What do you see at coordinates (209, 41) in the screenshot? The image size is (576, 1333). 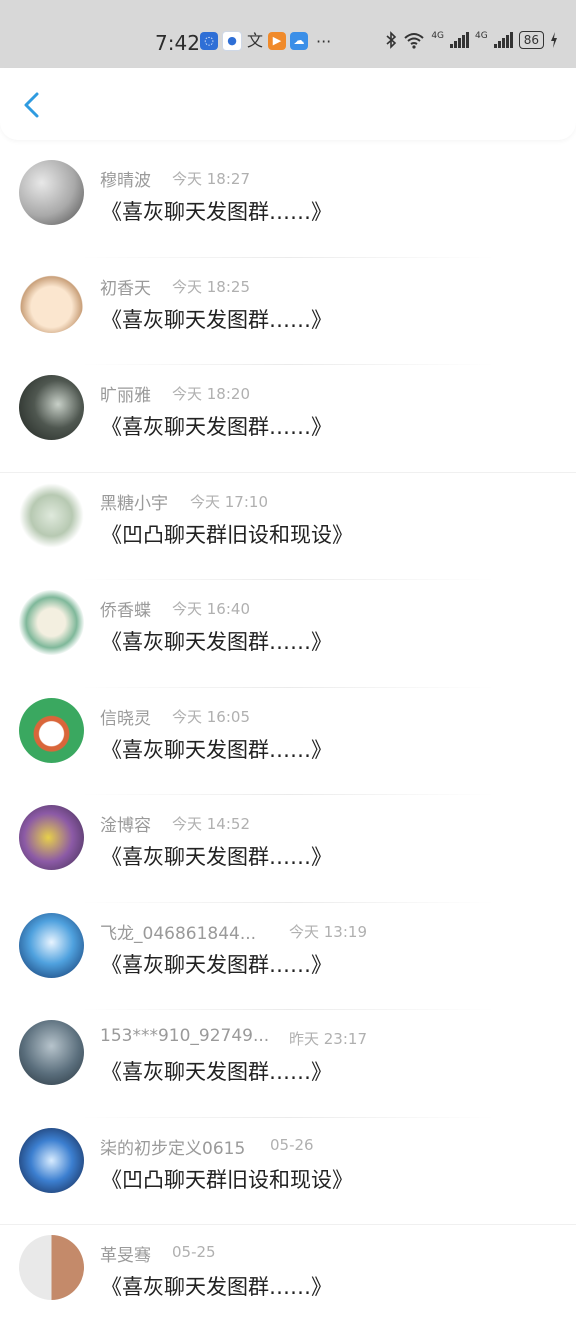 I see `bulb-app-icon: ◌` at bounding box center [209, 41].